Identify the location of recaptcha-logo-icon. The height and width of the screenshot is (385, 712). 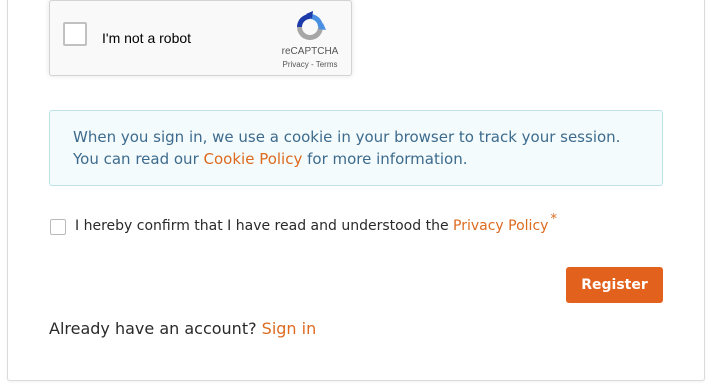
(311, 25).